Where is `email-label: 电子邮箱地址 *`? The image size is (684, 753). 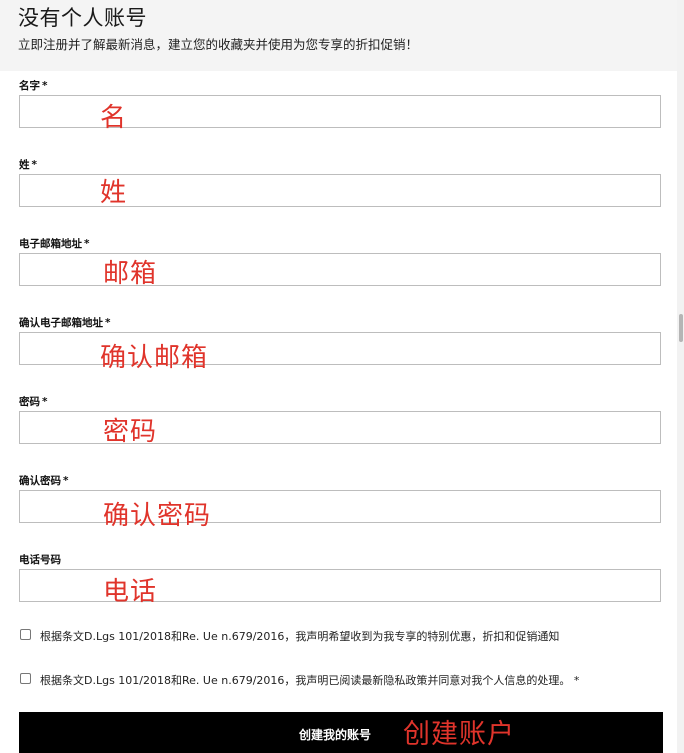 email-label: 电子邮箱地址 * is located at coordinates (54, 244).